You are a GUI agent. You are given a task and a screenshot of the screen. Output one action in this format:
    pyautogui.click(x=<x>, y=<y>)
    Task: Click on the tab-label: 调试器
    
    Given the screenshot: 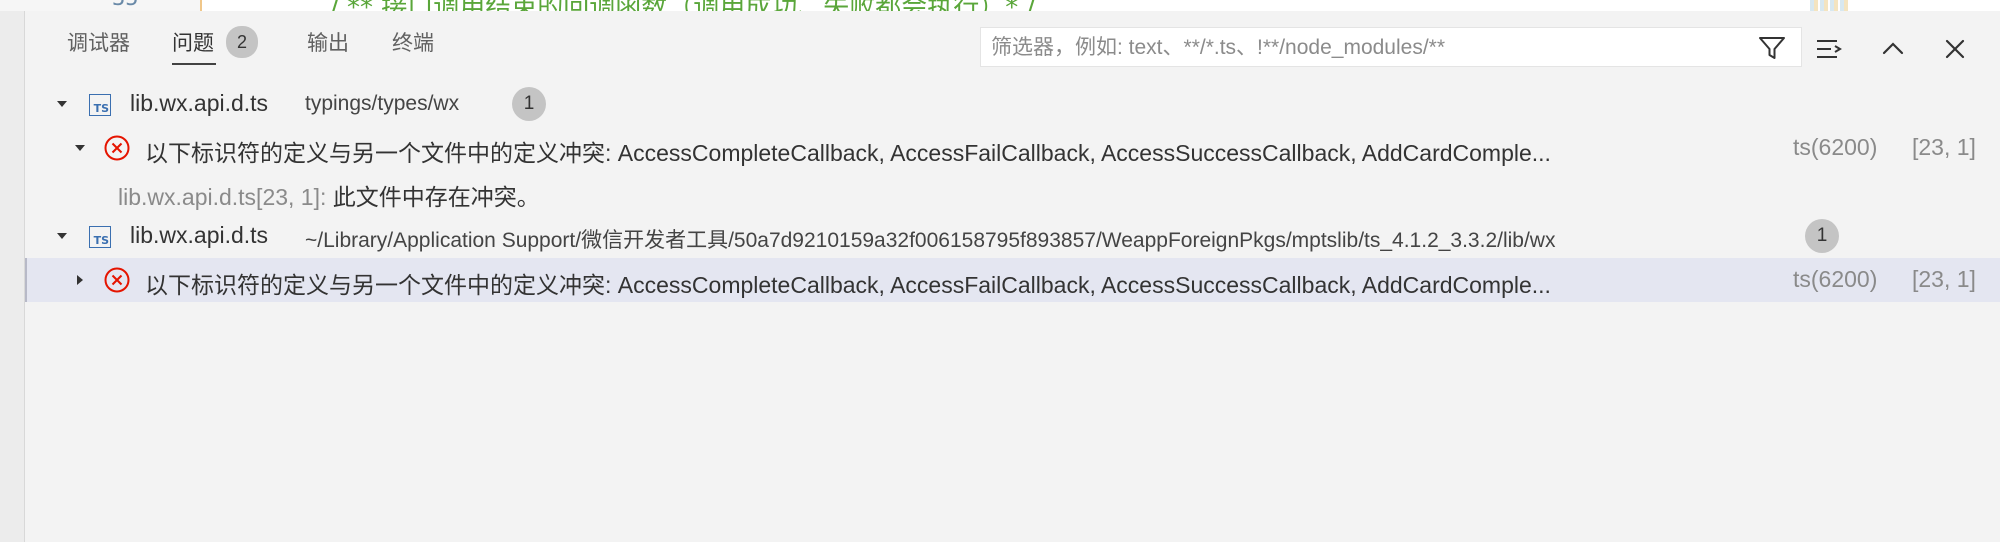 What is the action you would take?
    pyautogui.click(x=98, y=43)
    